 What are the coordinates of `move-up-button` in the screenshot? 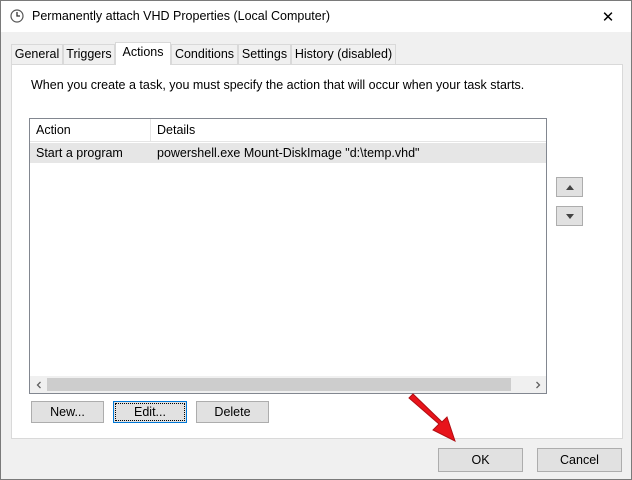 It's located at (569, 187).